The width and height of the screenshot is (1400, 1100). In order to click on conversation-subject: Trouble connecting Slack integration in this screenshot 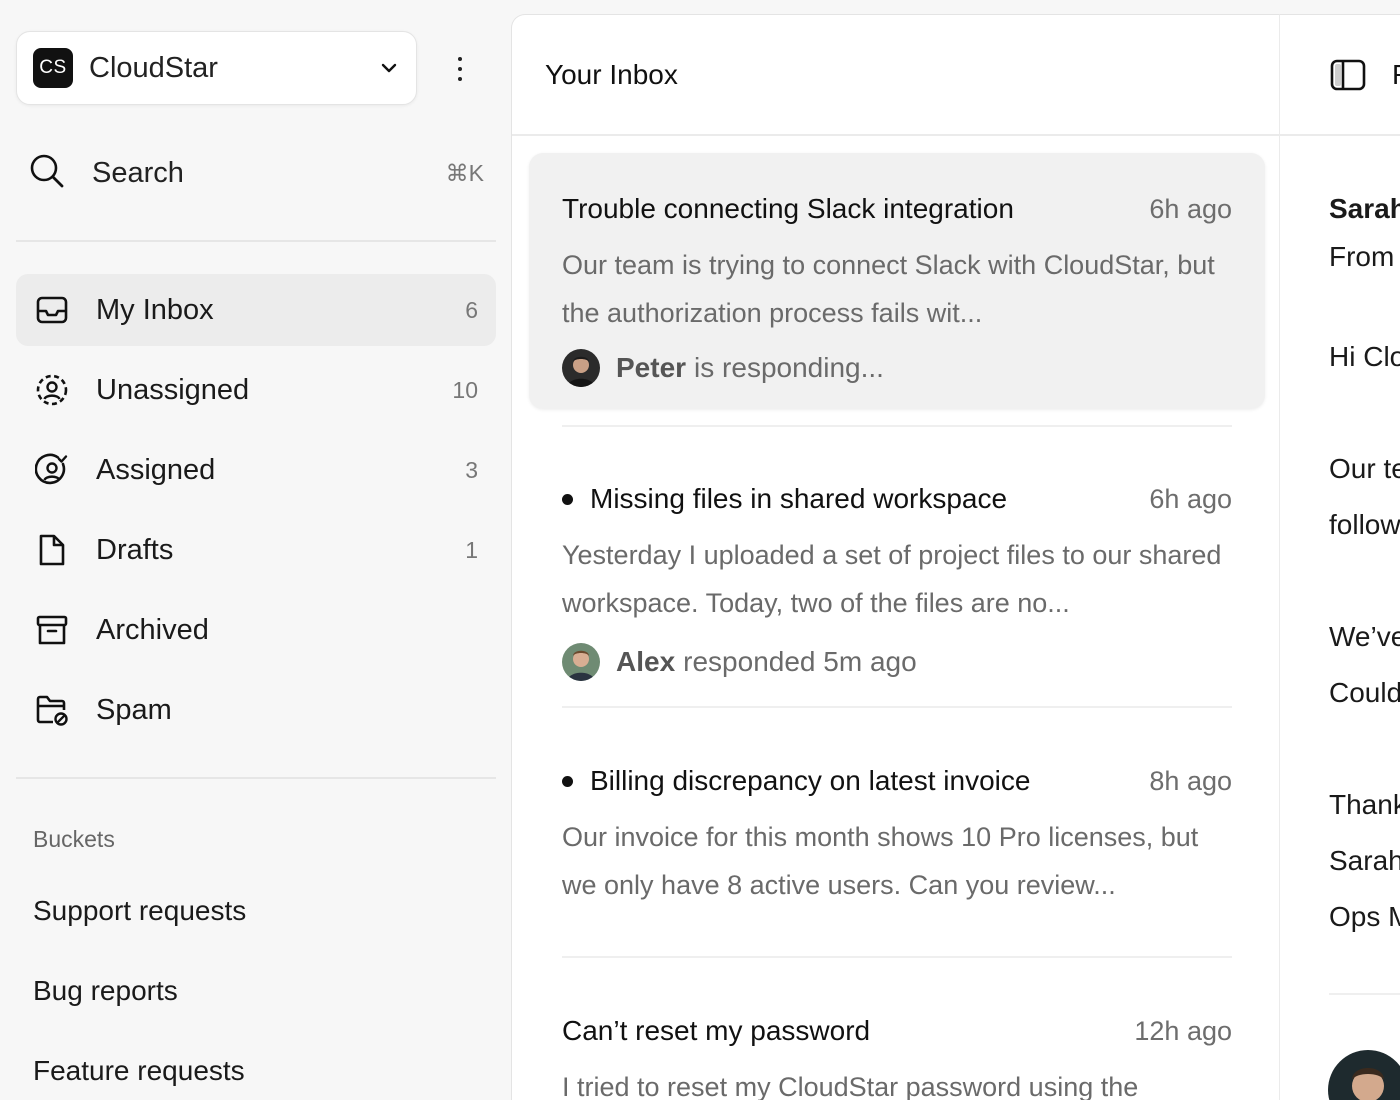, I will do `click(788, 208)`.